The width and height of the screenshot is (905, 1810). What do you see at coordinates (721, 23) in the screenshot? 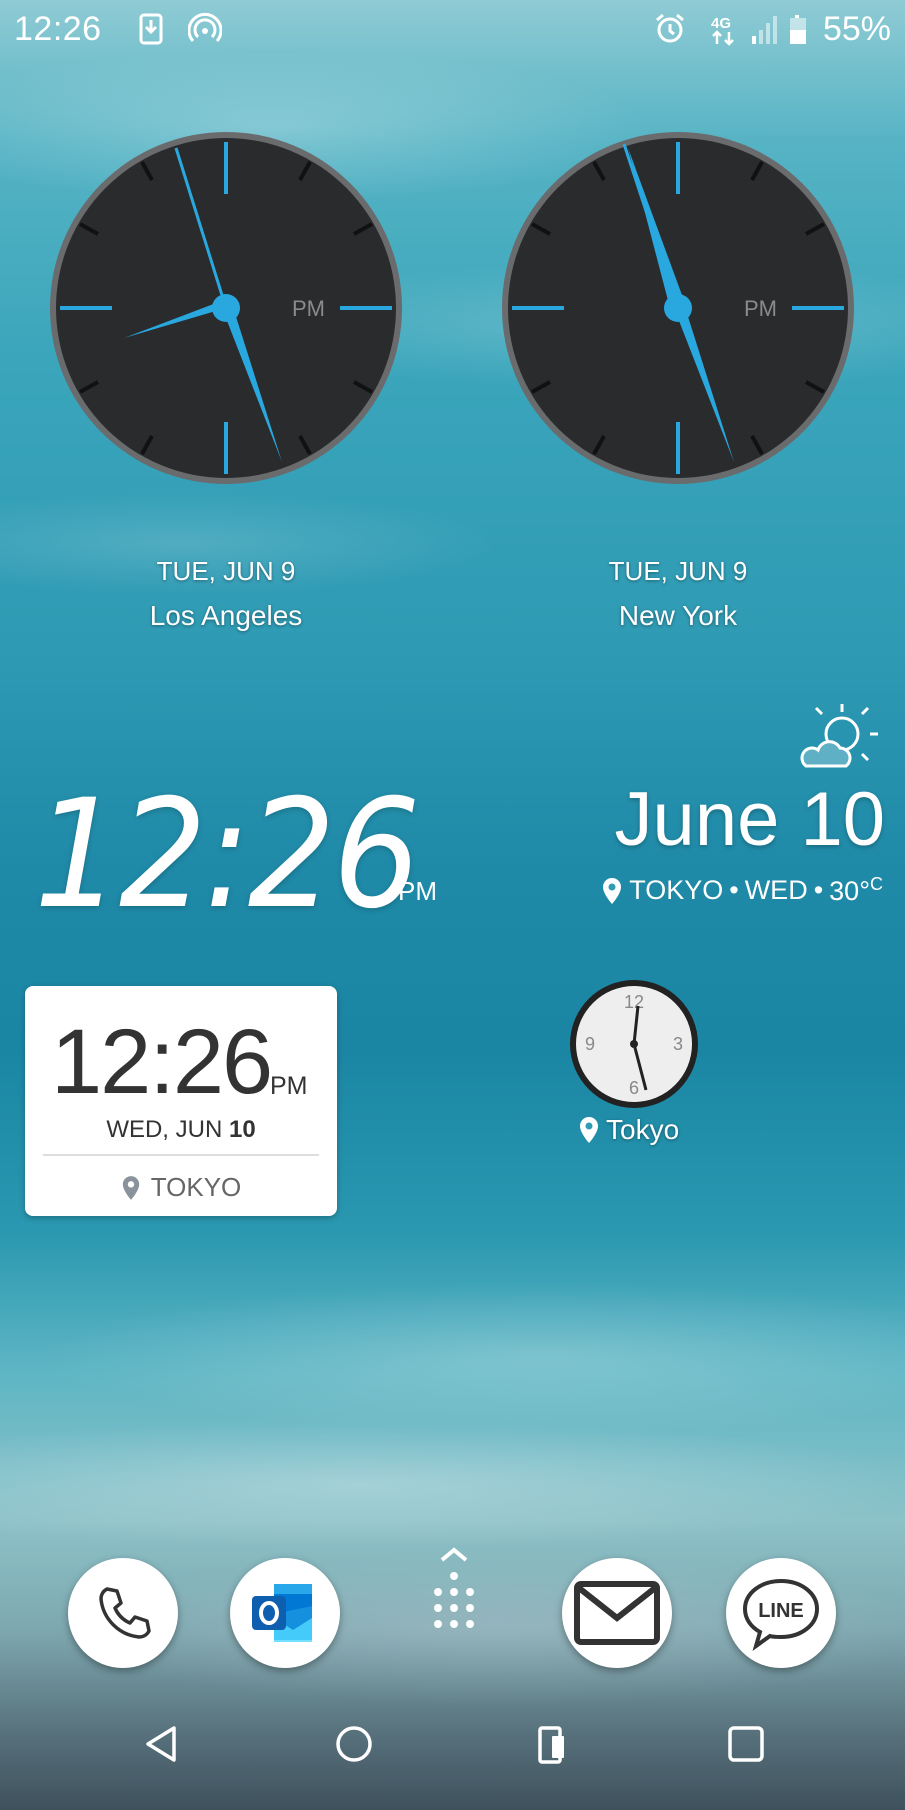
I see `svg-text: 4G` at bounding box center [721, 23].